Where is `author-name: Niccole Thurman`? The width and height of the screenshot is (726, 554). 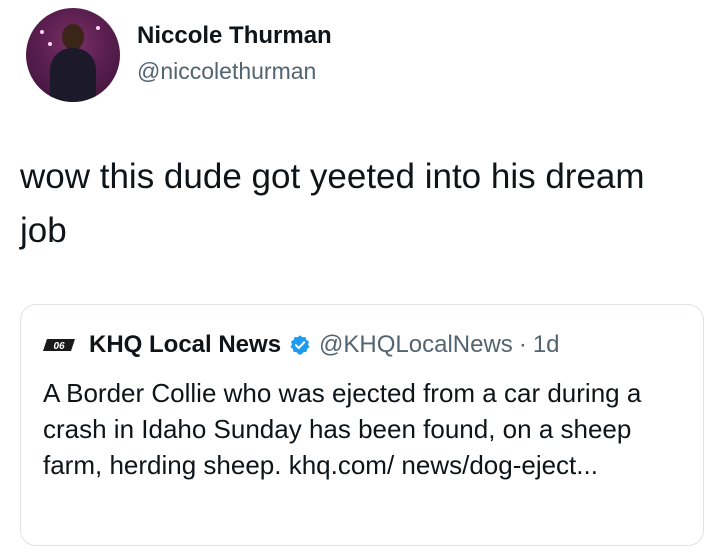
author-name: Niccole Thurman is located at coordinates (234, 36).